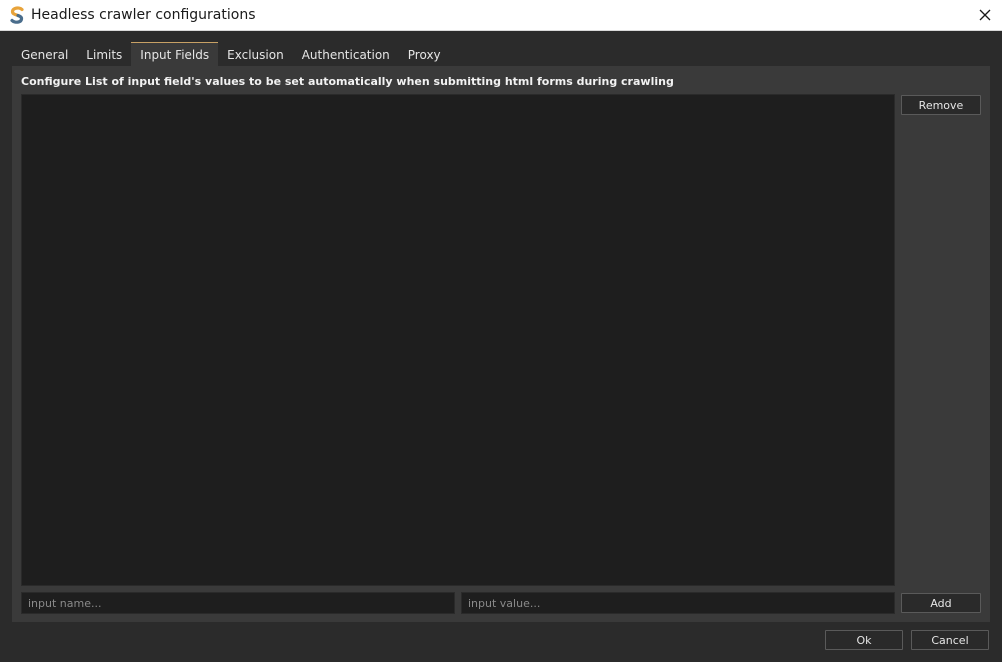  What do you see at coordinates (864, 640) in the screenshot?
I see `ok-button: Ok` at bounding box center [864, 640].